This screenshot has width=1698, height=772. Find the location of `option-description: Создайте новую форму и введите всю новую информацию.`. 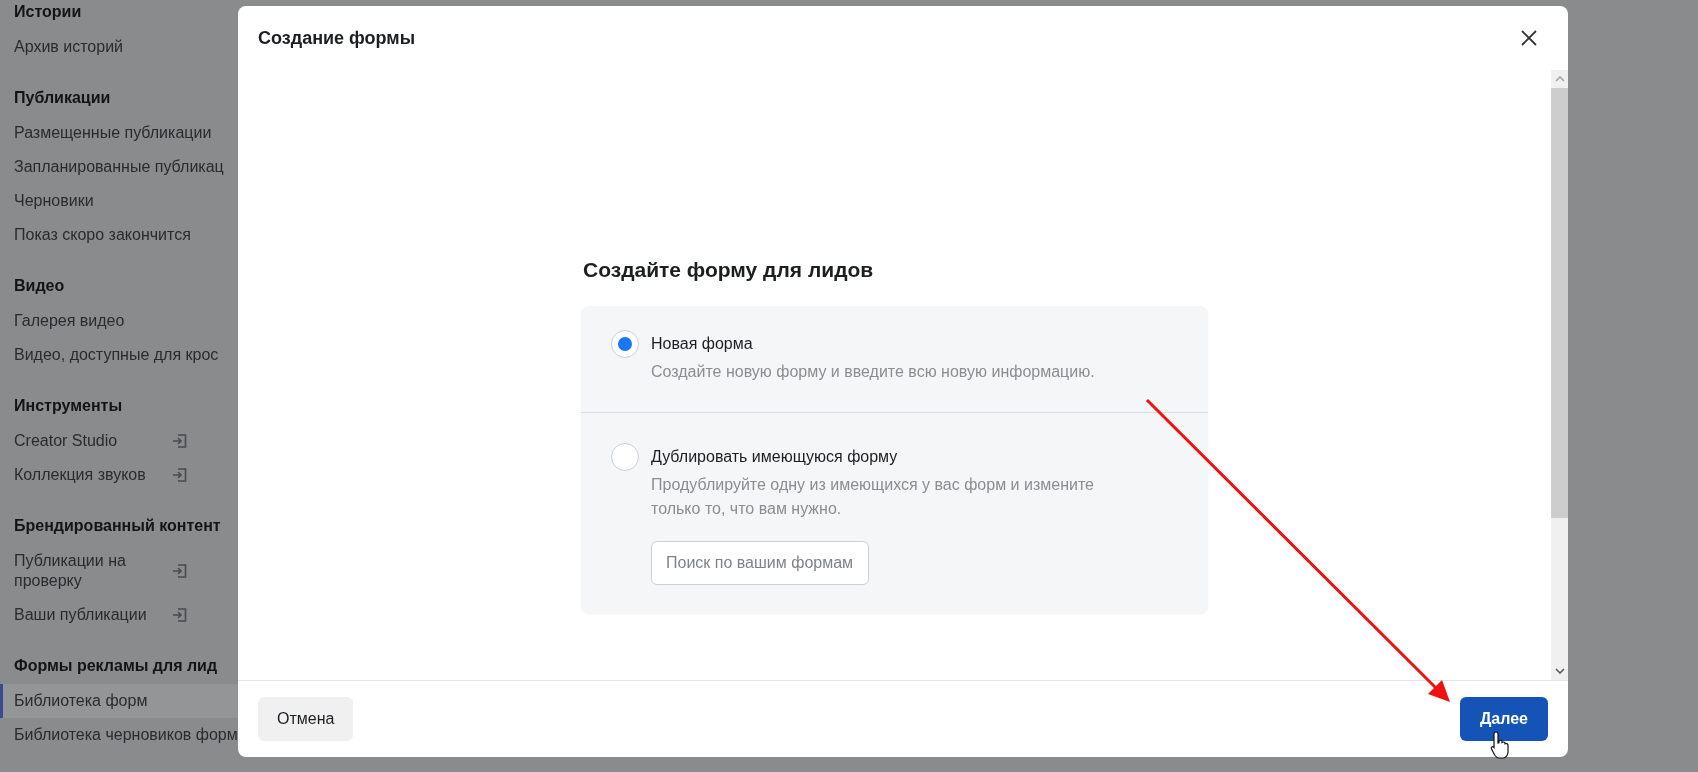

option-description: Создайте новую форму и введите всю новую информацию. is located at coordinates (873, 372).